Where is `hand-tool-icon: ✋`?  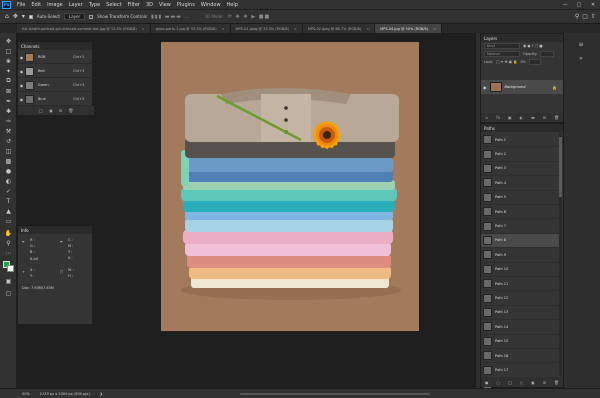 hand-tool-icon: ✋ is located at coordinates (8, 233).